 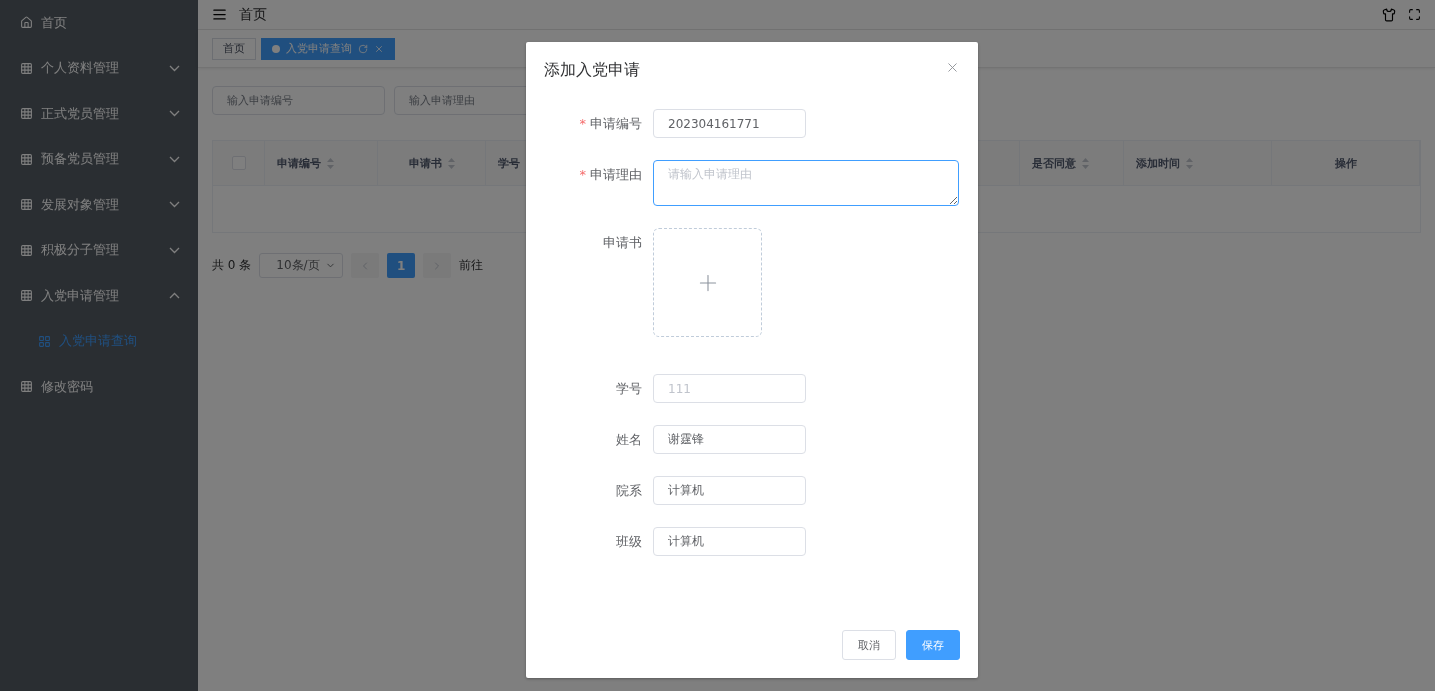 I want to click on field-label: 院系, so click(x=628, y=491).